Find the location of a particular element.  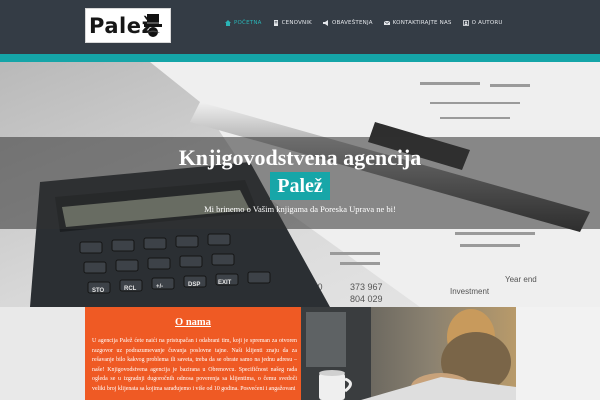

nav-item-label: POČETNA is located at coordinates (248, 23).